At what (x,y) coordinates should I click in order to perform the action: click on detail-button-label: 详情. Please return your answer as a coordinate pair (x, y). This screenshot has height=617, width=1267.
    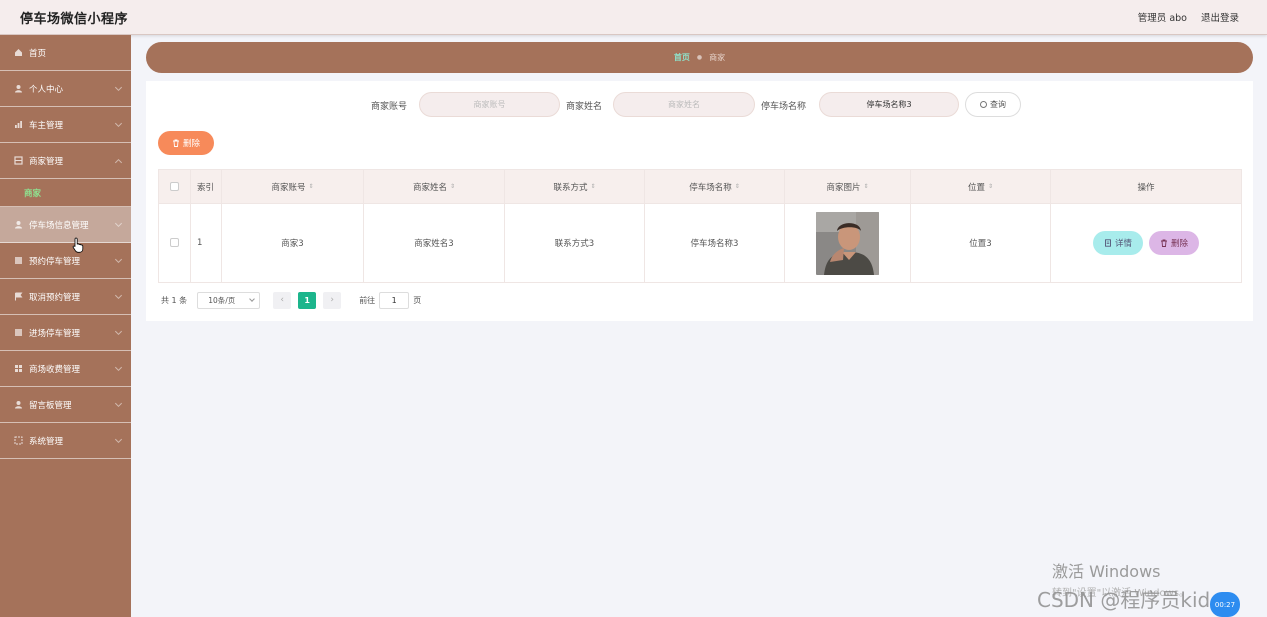
    Looking at the image, I should click on (1123, 244).